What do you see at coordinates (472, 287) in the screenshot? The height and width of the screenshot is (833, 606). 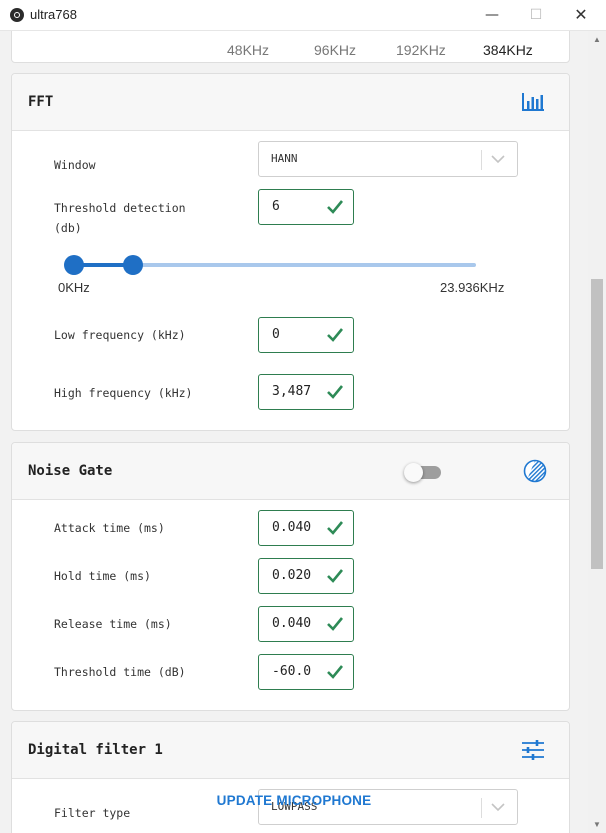 I see `slider-max-label: 23.936KHz` at bounding box center [472, 287].